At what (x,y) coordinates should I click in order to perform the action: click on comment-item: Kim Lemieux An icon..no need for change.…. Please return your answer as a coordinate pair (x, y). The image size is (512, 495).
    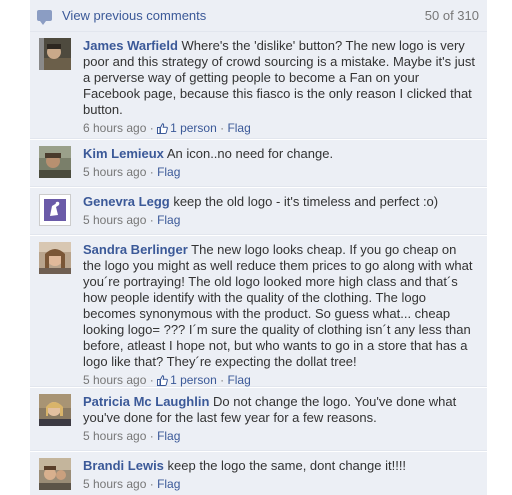
    Looking at the image, I should click on (258, 163).